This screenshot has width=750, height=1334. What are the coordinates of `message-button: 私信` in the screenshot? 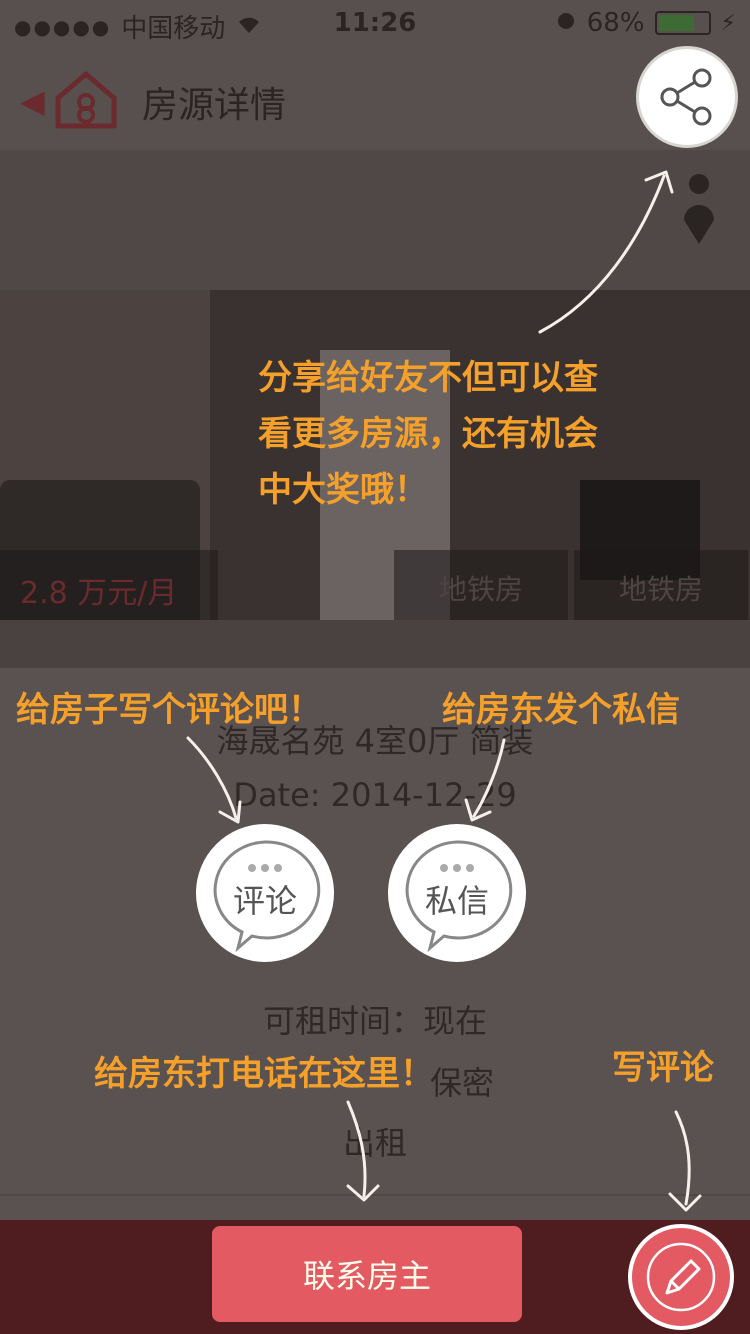 It's located at (457, 893).